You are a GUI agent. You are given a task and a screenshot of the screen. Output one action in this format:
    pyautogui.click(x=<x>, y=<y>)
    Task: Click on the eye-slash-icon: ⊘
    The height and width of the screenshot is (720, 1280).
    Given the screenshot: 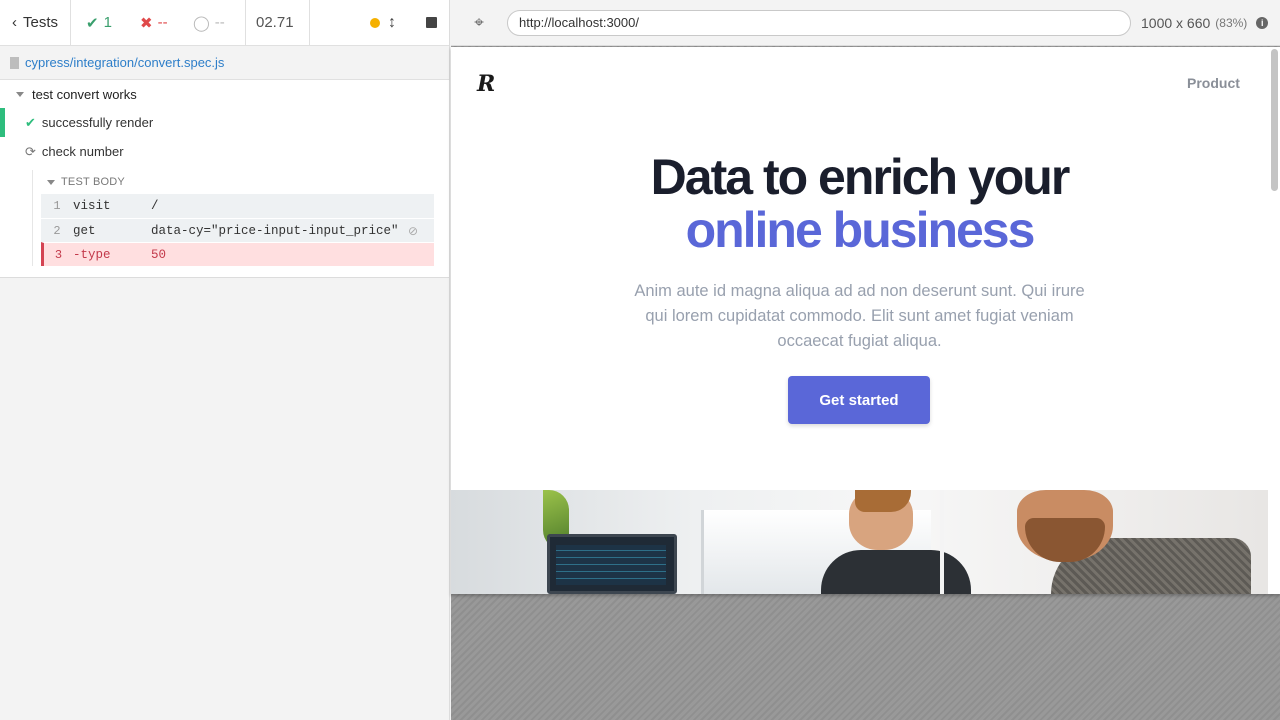 What is the action you would take?
    pyautogui.click(x=413, y=230)
    